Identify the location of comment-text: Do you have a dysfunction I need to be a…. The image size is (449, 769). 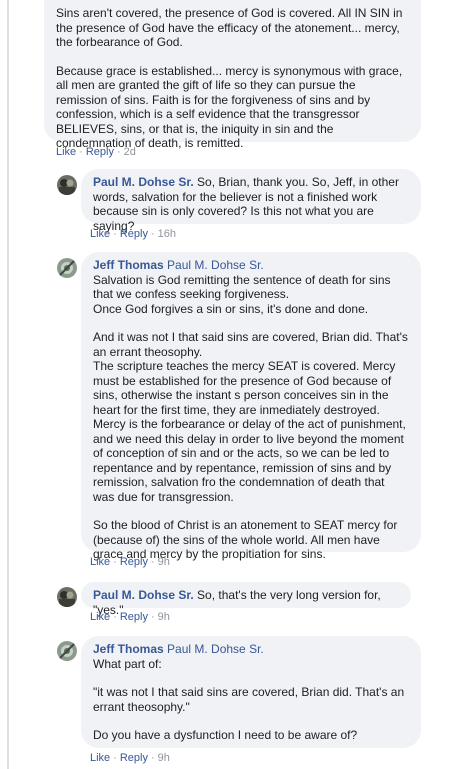
(225, 735).